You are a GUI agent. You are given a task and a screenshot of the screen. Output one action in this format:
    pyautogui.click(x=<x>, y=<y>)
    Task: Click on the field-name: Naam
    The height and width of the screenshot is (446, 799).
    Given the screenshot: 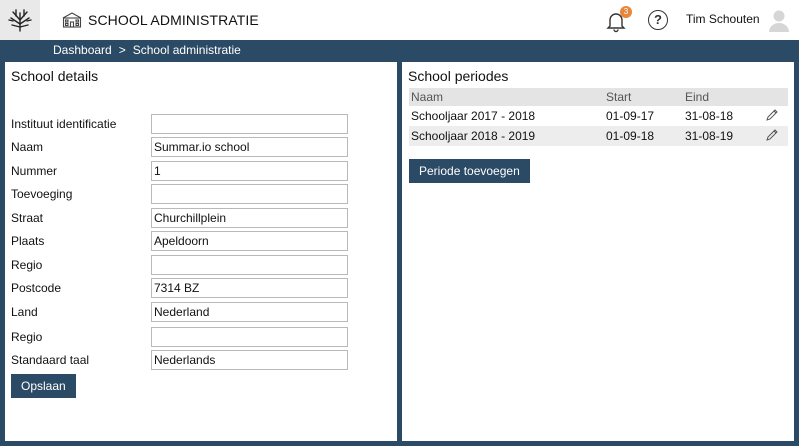 What is the action you would take?
    pyautogui.click(x=201, y=147)
    